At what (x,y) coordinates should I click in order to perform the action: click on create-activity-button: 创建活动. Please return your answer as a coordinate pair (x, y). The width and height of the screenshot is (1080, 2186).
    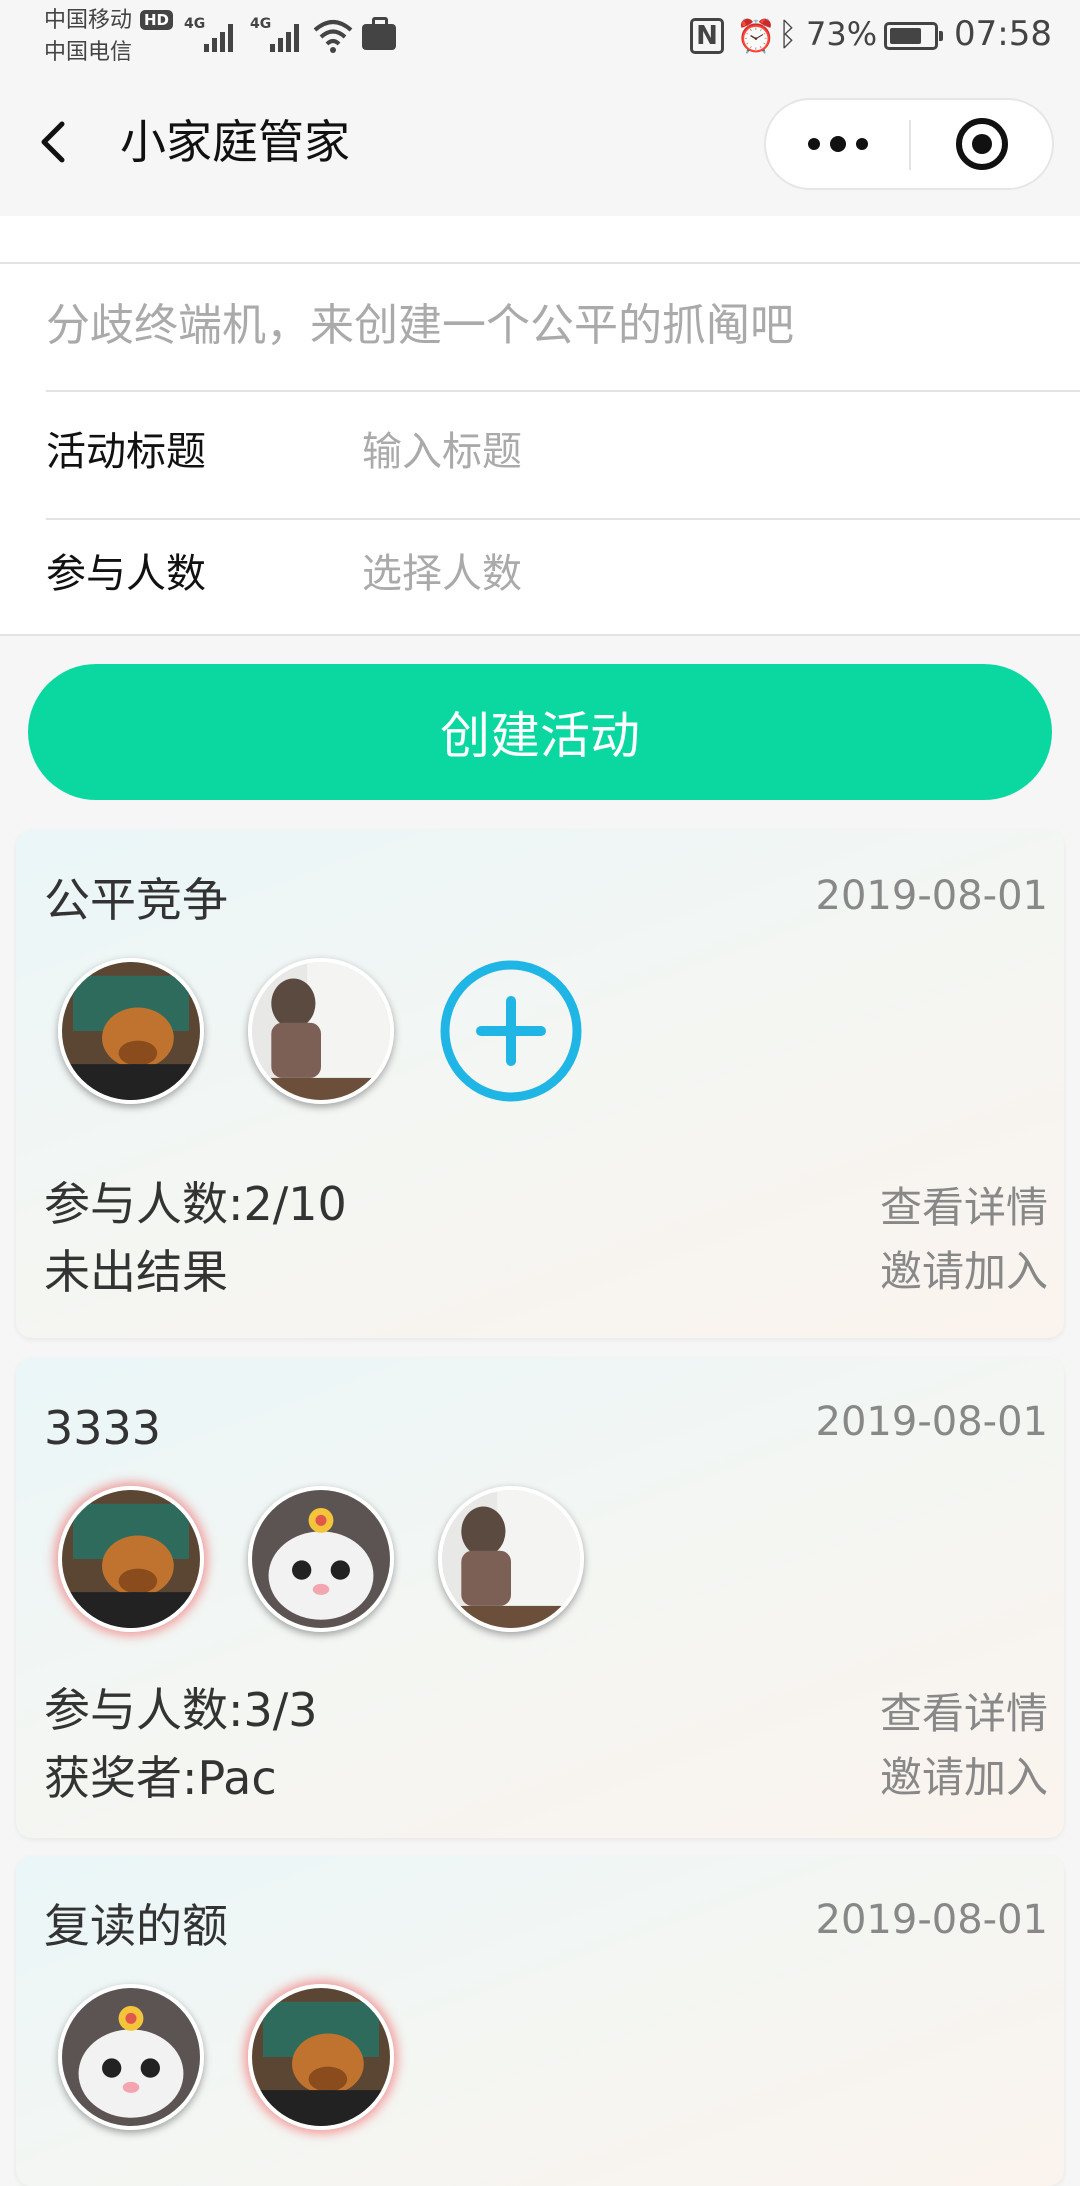
    Looking at the image, I should click on (540, 732).